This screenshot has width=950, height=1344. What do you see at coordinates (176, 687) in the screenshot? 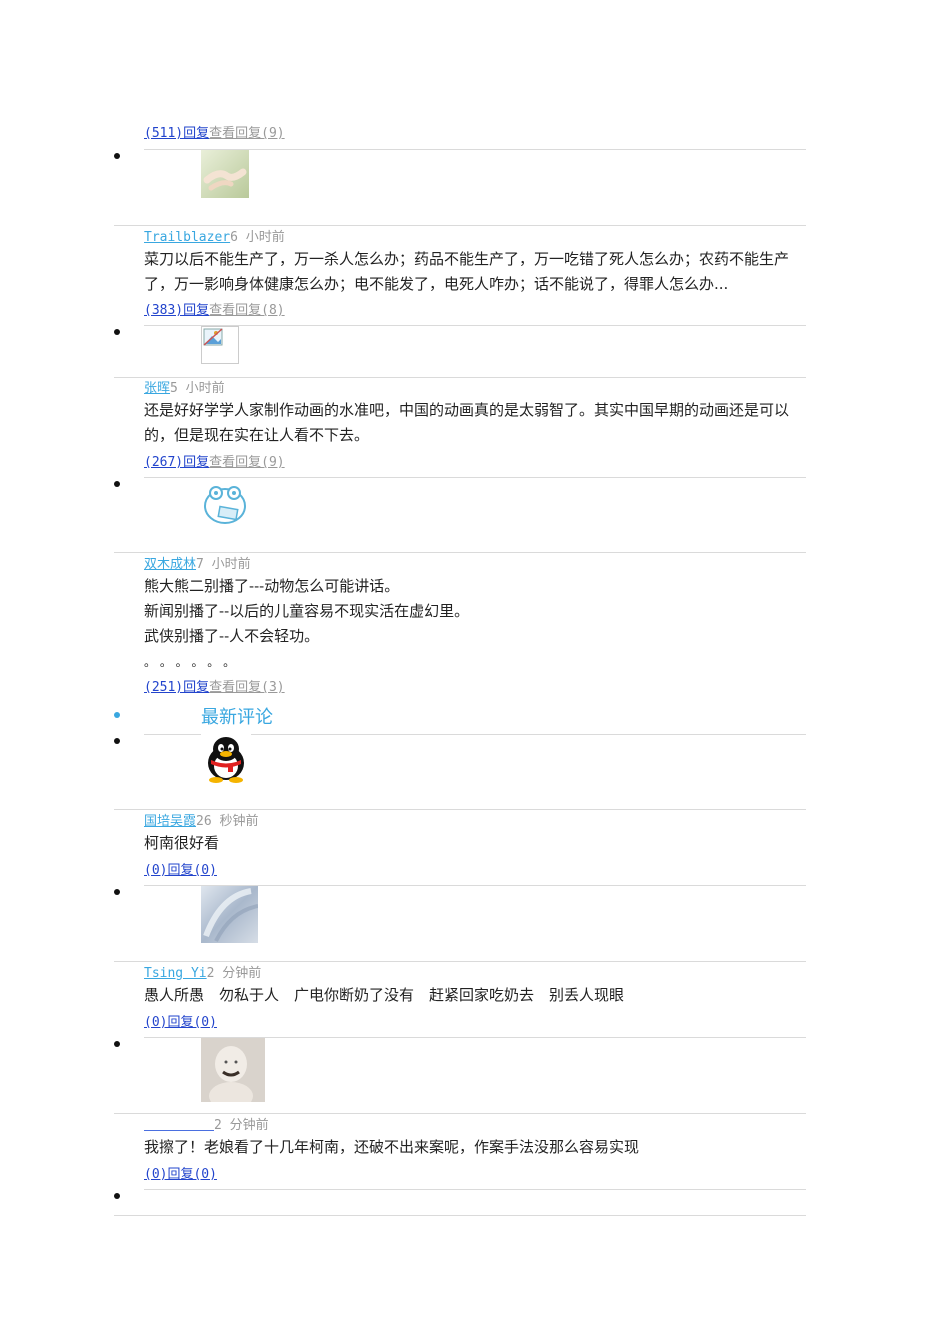
I see `reply-link: (251)回复` at bounding box center [176, 687].